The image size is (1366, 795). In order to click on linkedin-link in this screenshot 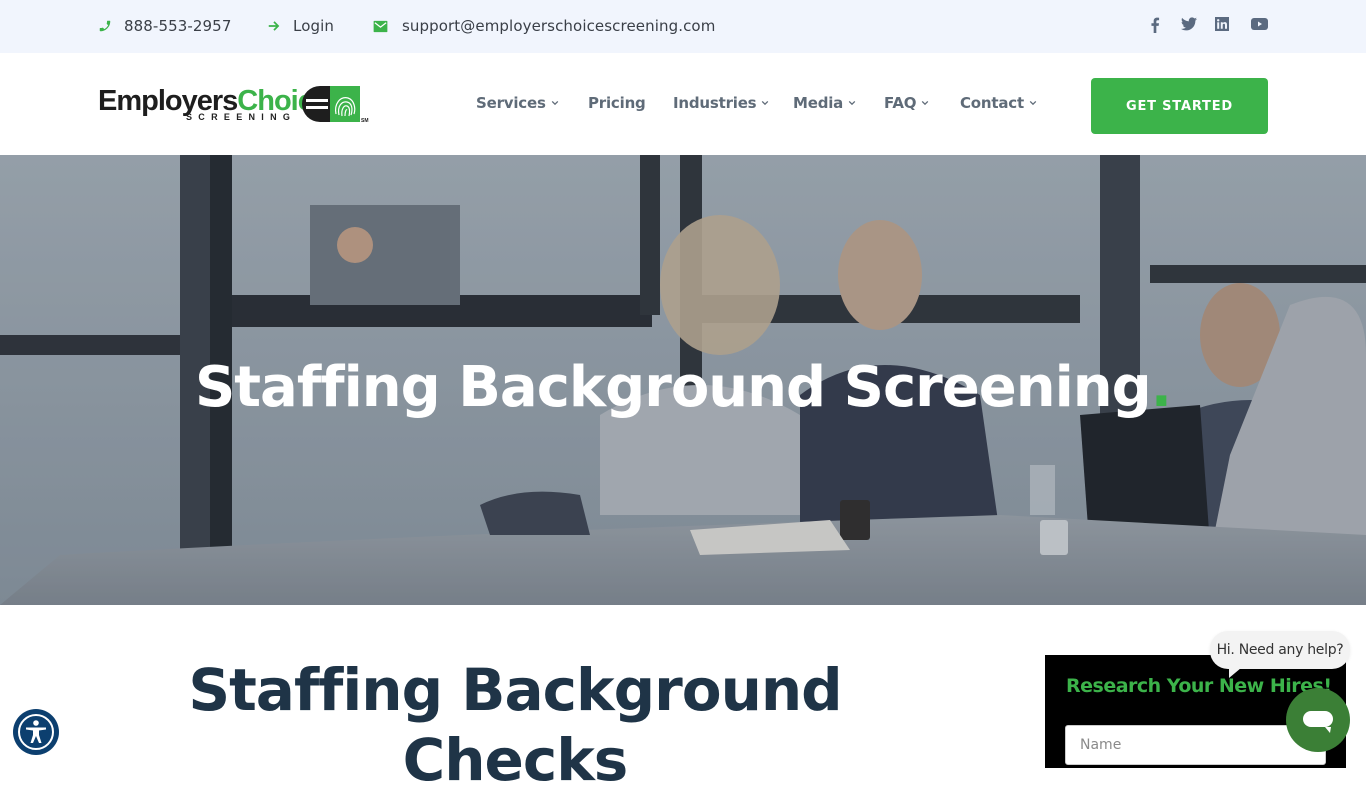, I will do `click(1222, 26)`.